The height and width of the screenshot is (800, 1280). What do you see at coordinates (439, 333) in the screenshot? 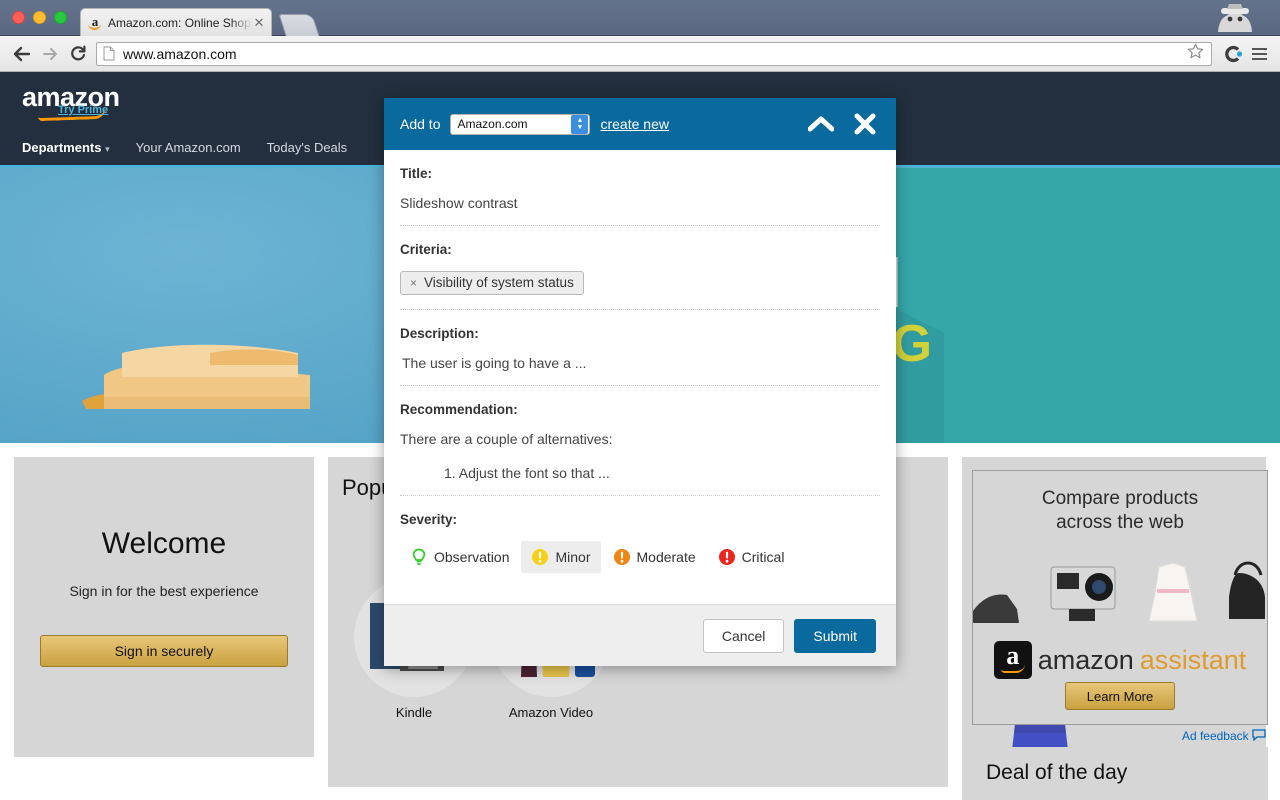
I see `description-label: Description:` at bounding box center [439, 333].